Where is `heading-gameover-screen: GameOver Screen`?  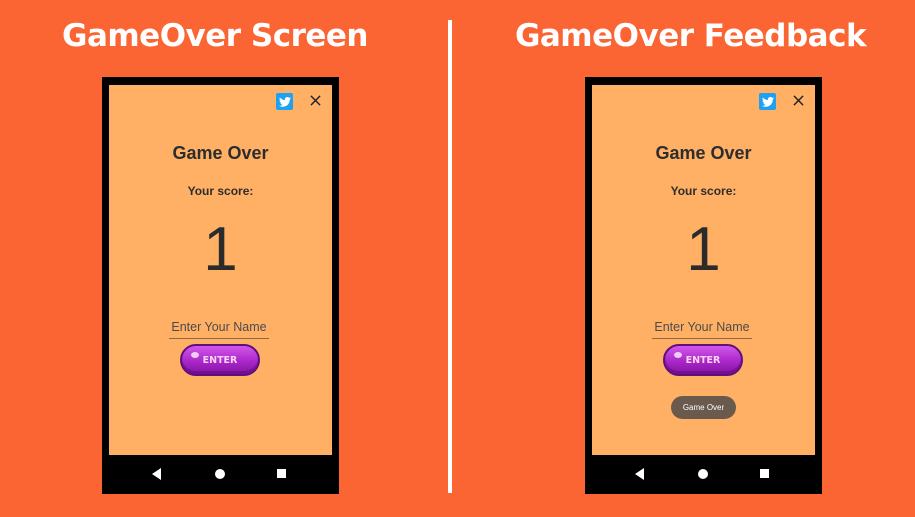
heading-gameover-screen: GameOver Screen is located at coordinates (215, 36).